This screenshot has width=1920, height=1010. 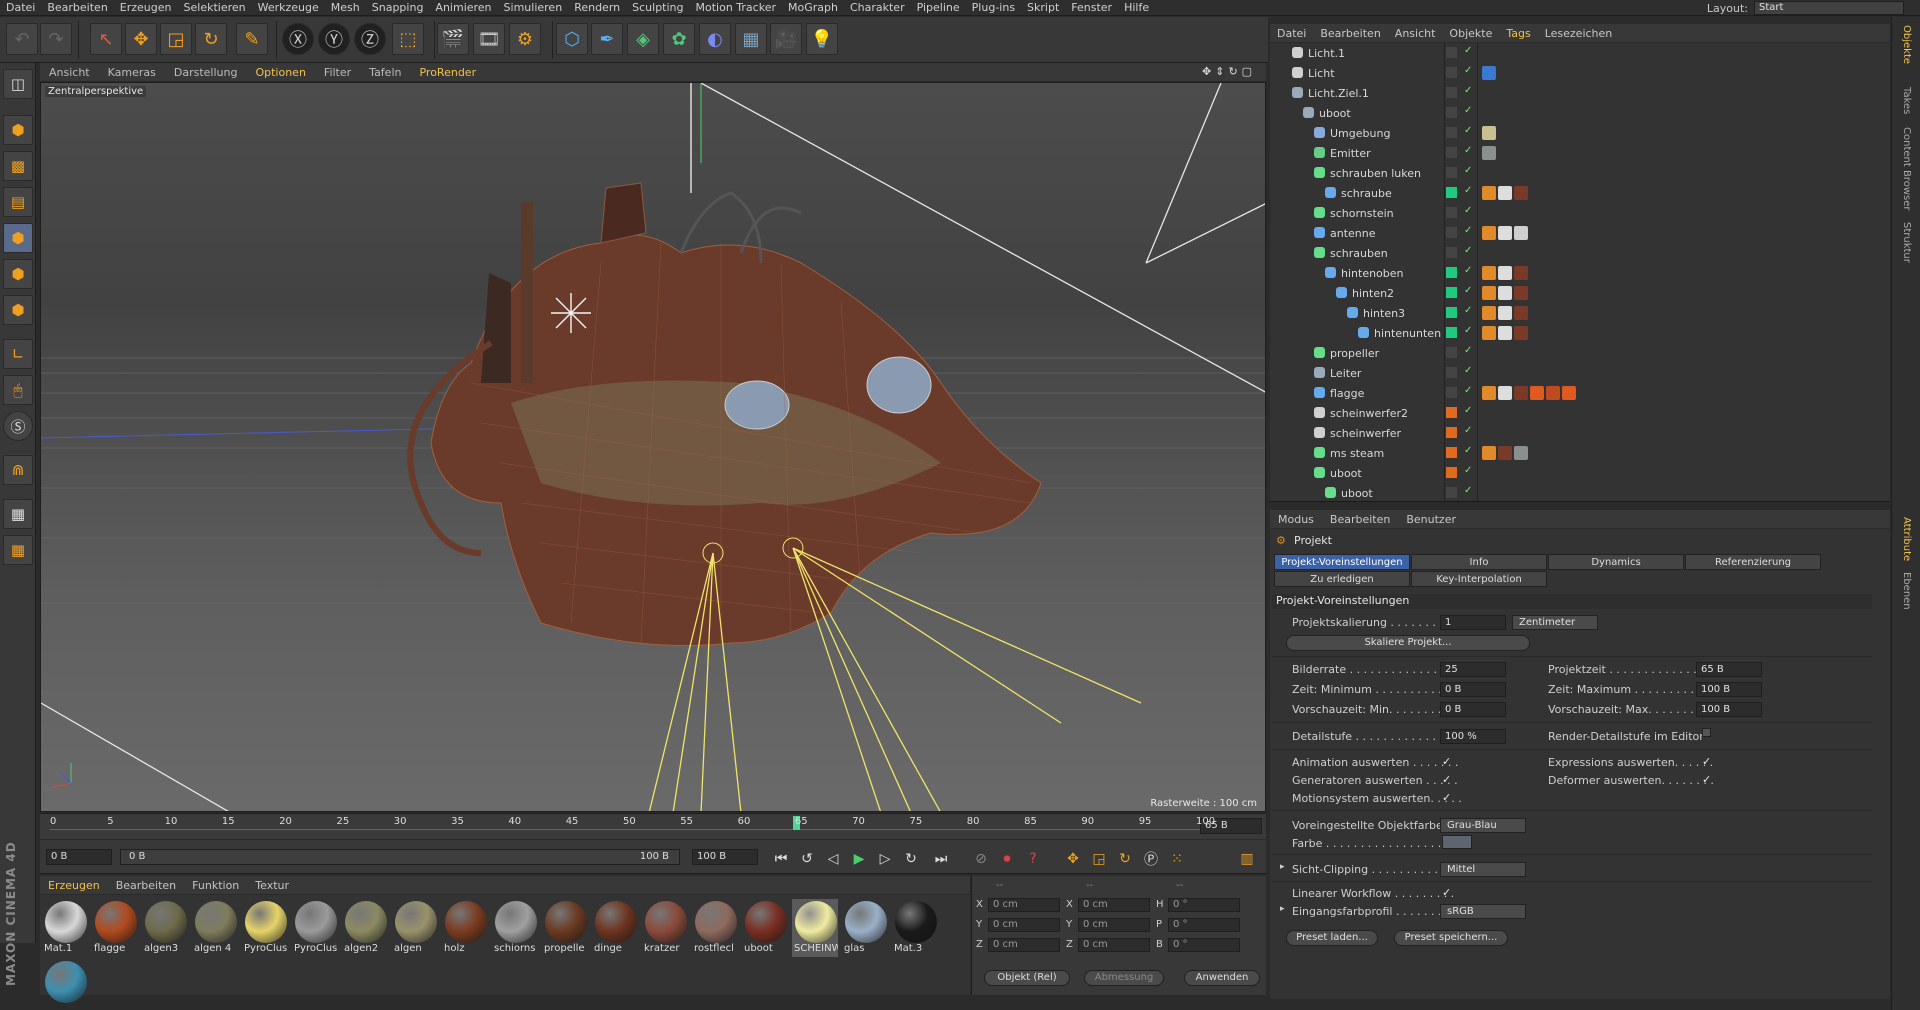 I want to click on play-icon: ▶, so click(x=859, y=859).